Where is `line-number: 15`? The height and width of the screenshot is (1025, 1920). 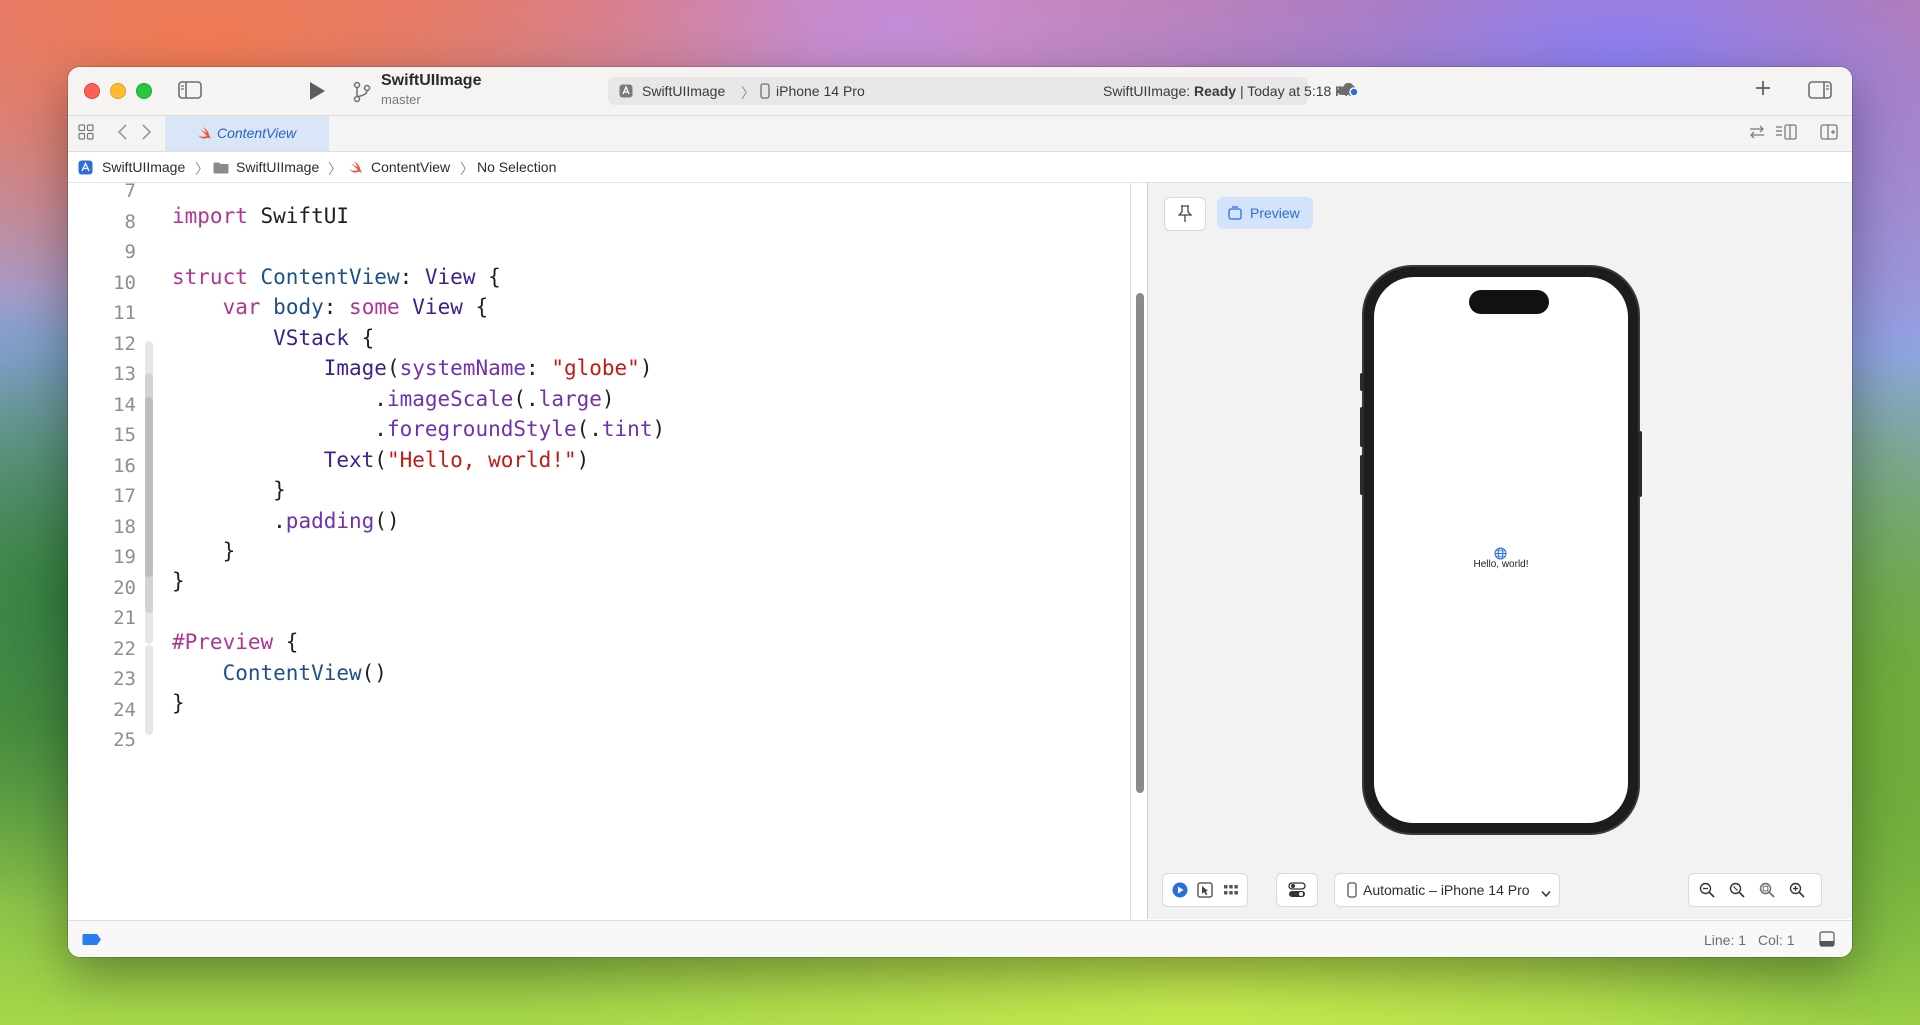
line-number: 15 is located at coordinates (102, 435).